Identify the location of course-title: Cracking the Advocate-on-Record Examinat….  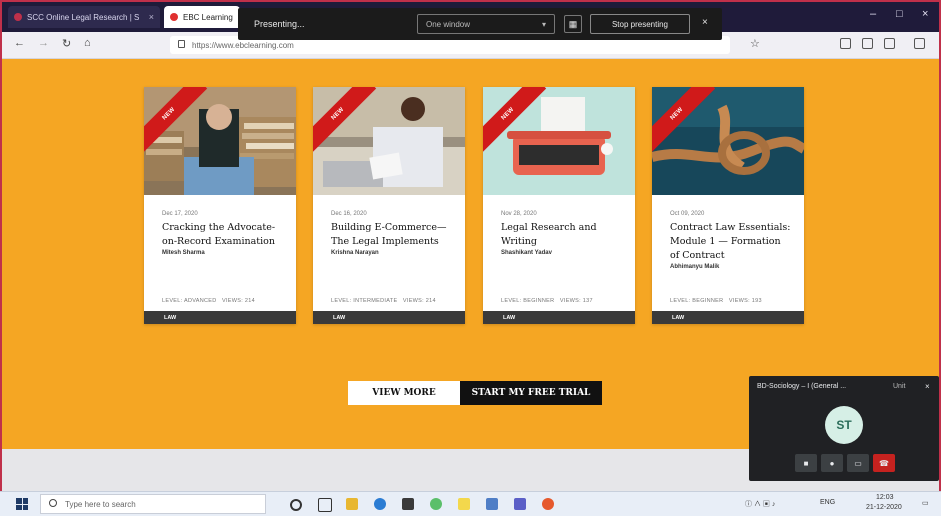
(223, 239).